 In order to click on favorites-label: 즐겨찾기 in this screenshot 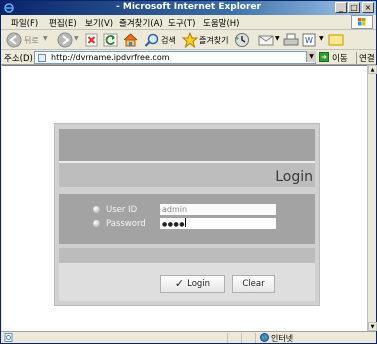, I will do `click(213, 40)`.